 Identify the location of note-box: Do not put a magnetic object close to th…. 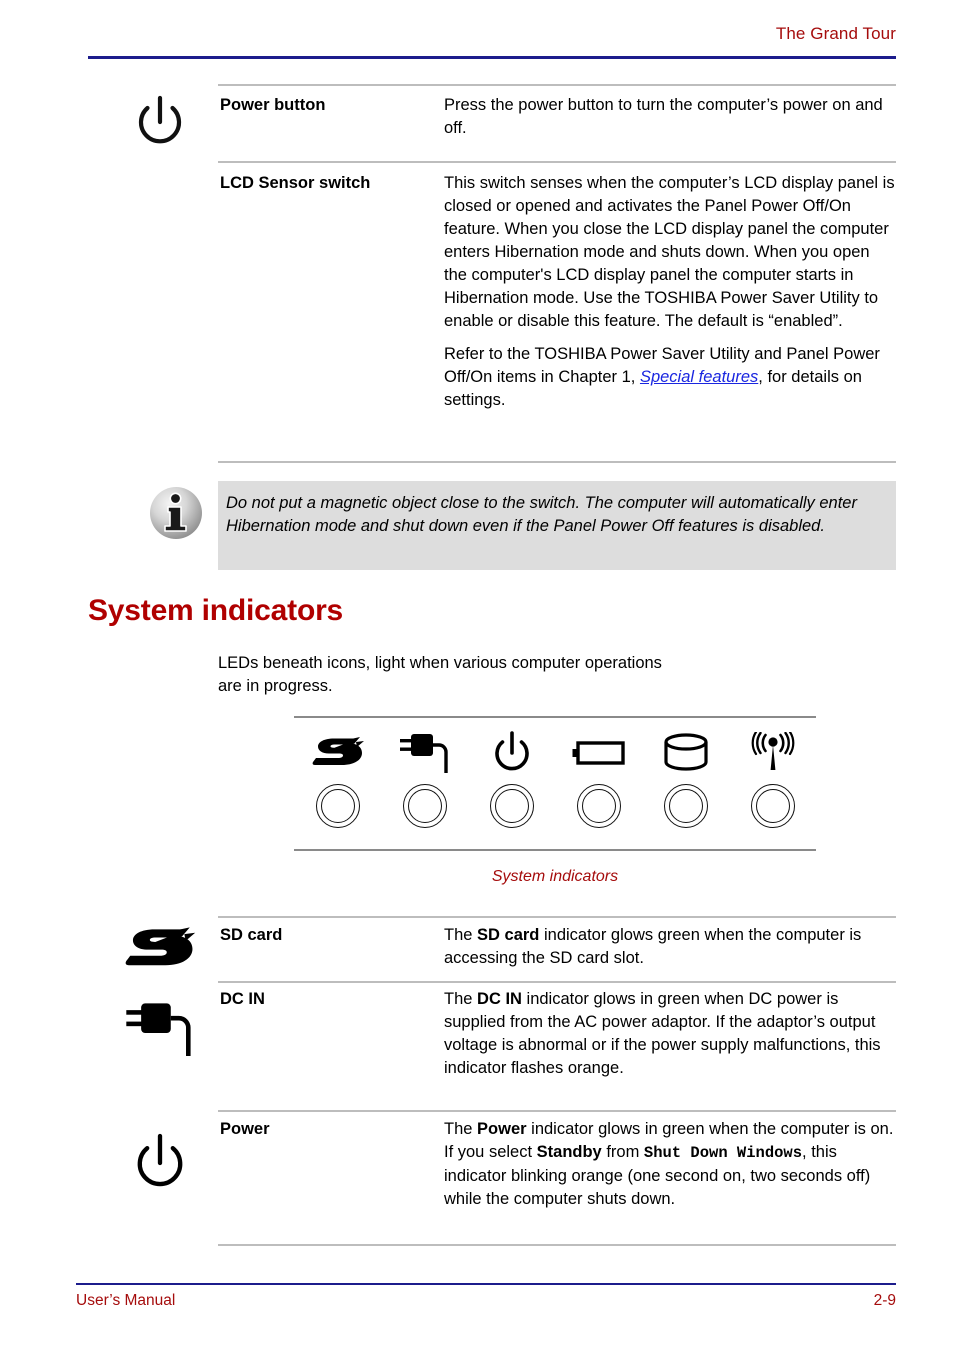
(557, 525).